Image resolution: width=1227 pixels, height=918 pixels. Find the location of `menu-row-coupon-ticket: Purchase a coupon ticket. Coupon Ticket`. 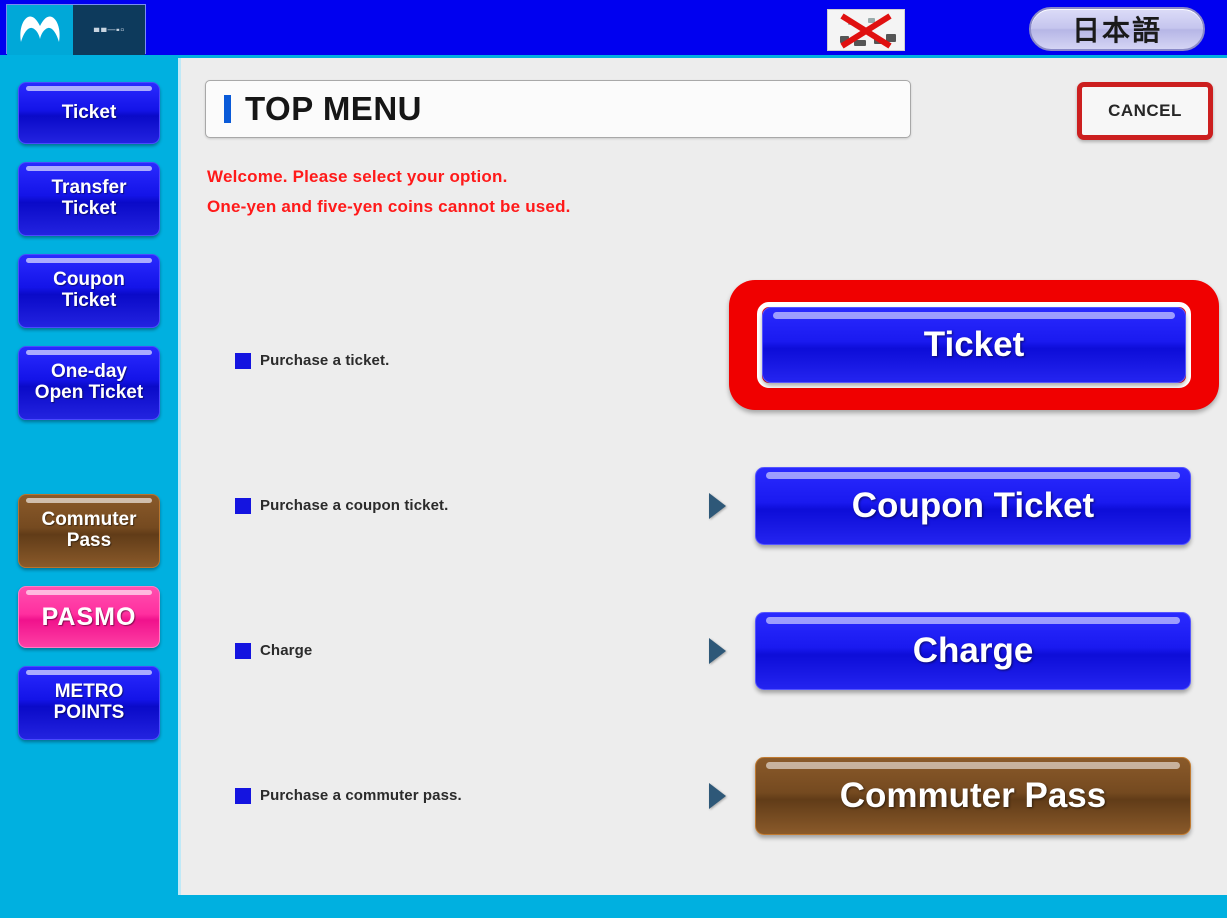

menu-row-coupon-ticket: Purchase a coupon ticket. Coupon Ticket is located at coordinates (704, 505).